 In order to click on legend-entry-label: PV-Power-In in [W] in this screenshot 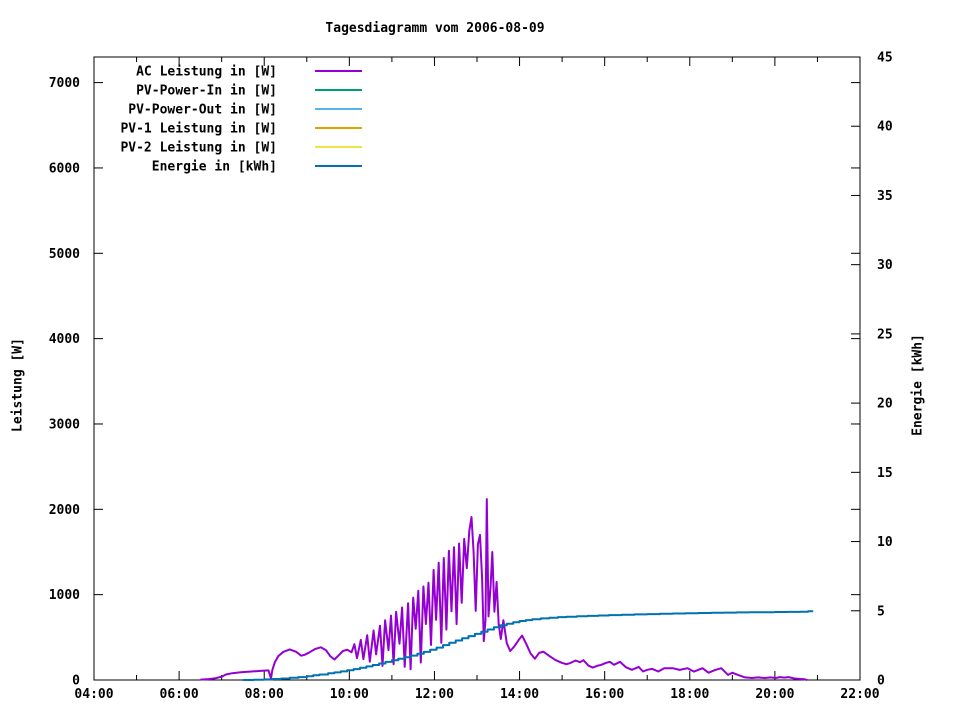, I will do `click(206, 91)`.